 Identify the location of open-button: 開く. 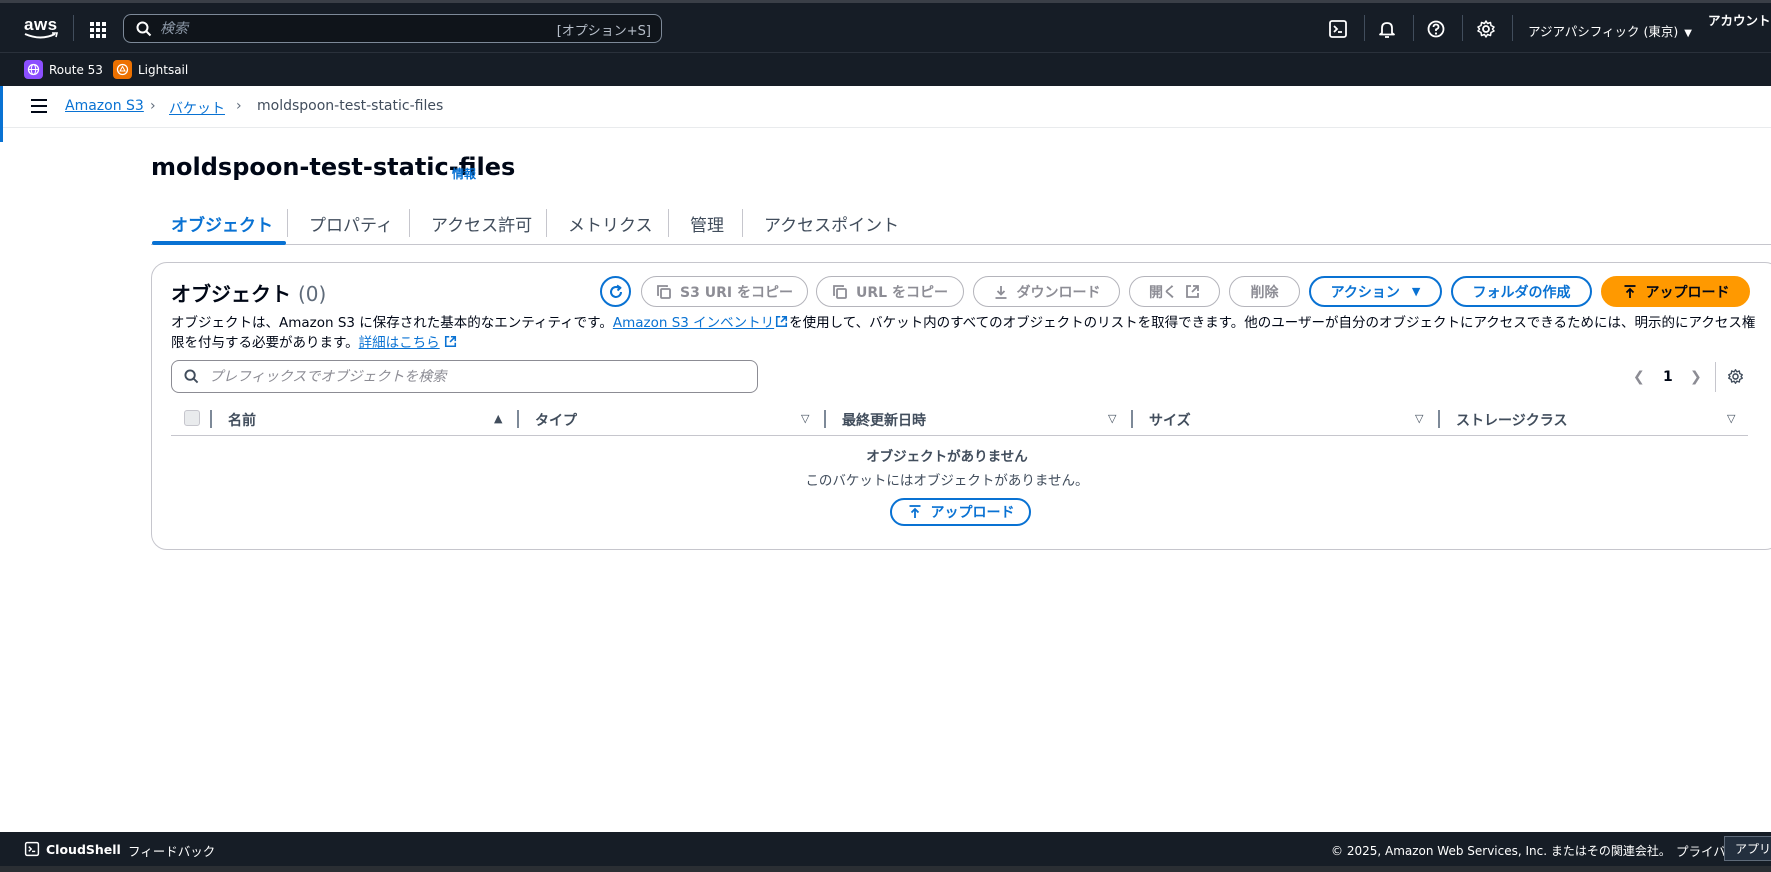
(1174, 291).